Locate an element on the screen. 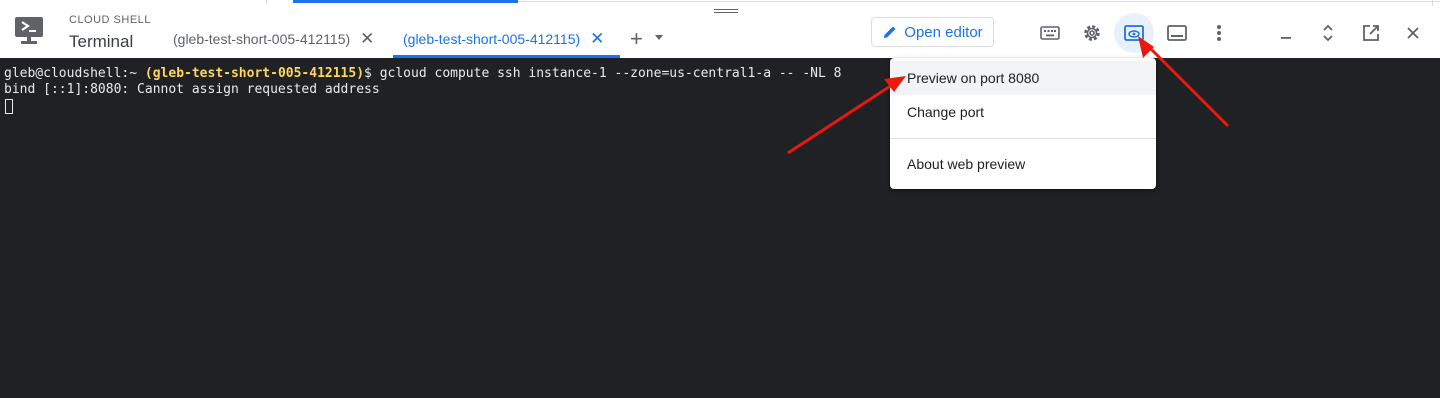 Image resolution: width=1440 pixels, height=398 pixels. menu-item-preview-port: Preview on port 8080 is located at coordinates (1023, 78).